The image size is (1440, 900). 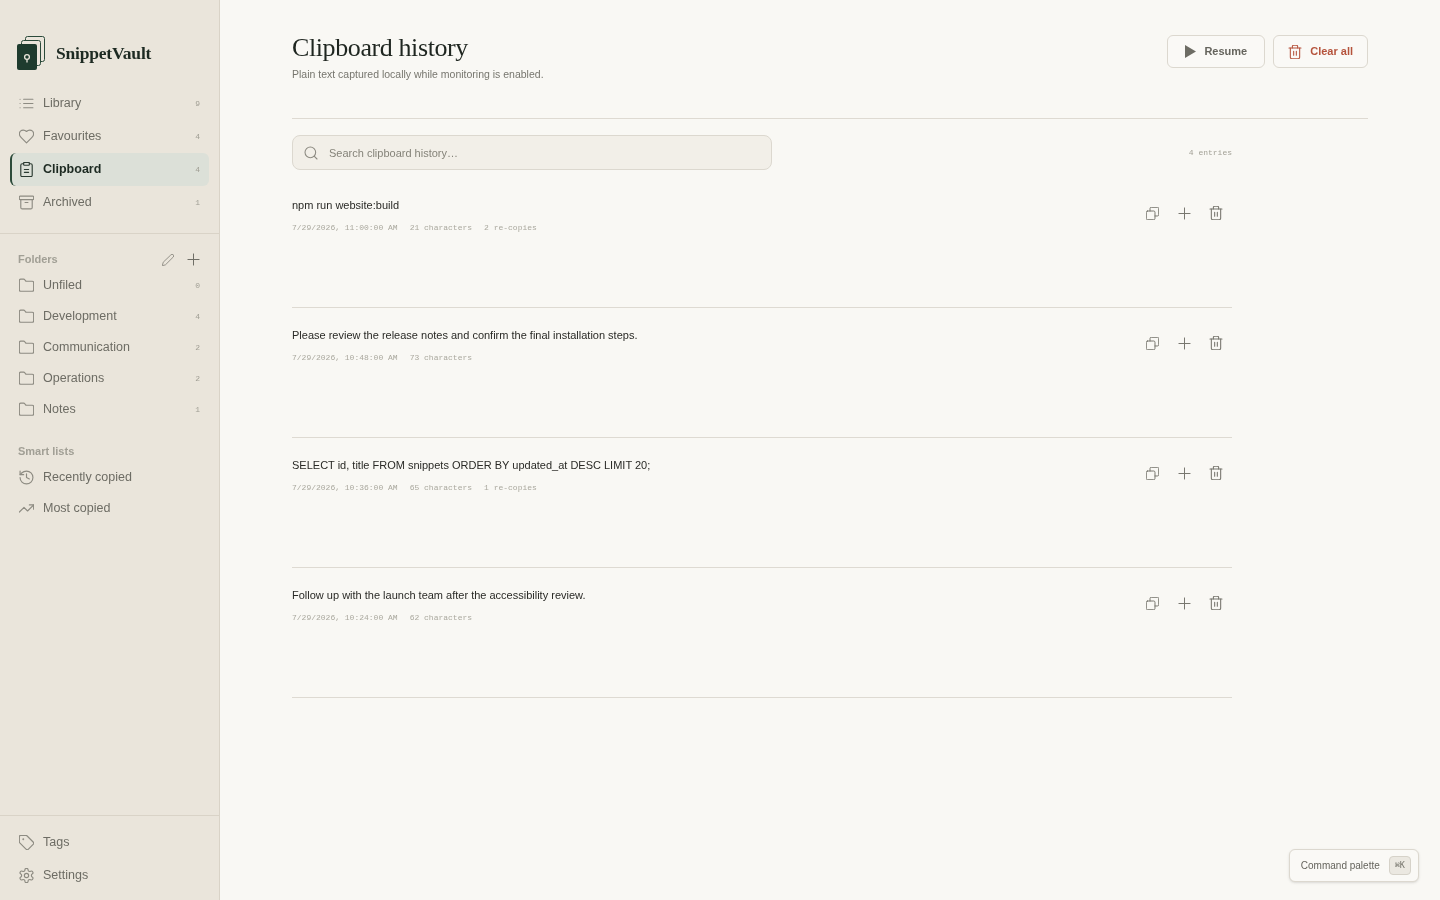 I want to click on logo-icon, so click(x=31, y=53).